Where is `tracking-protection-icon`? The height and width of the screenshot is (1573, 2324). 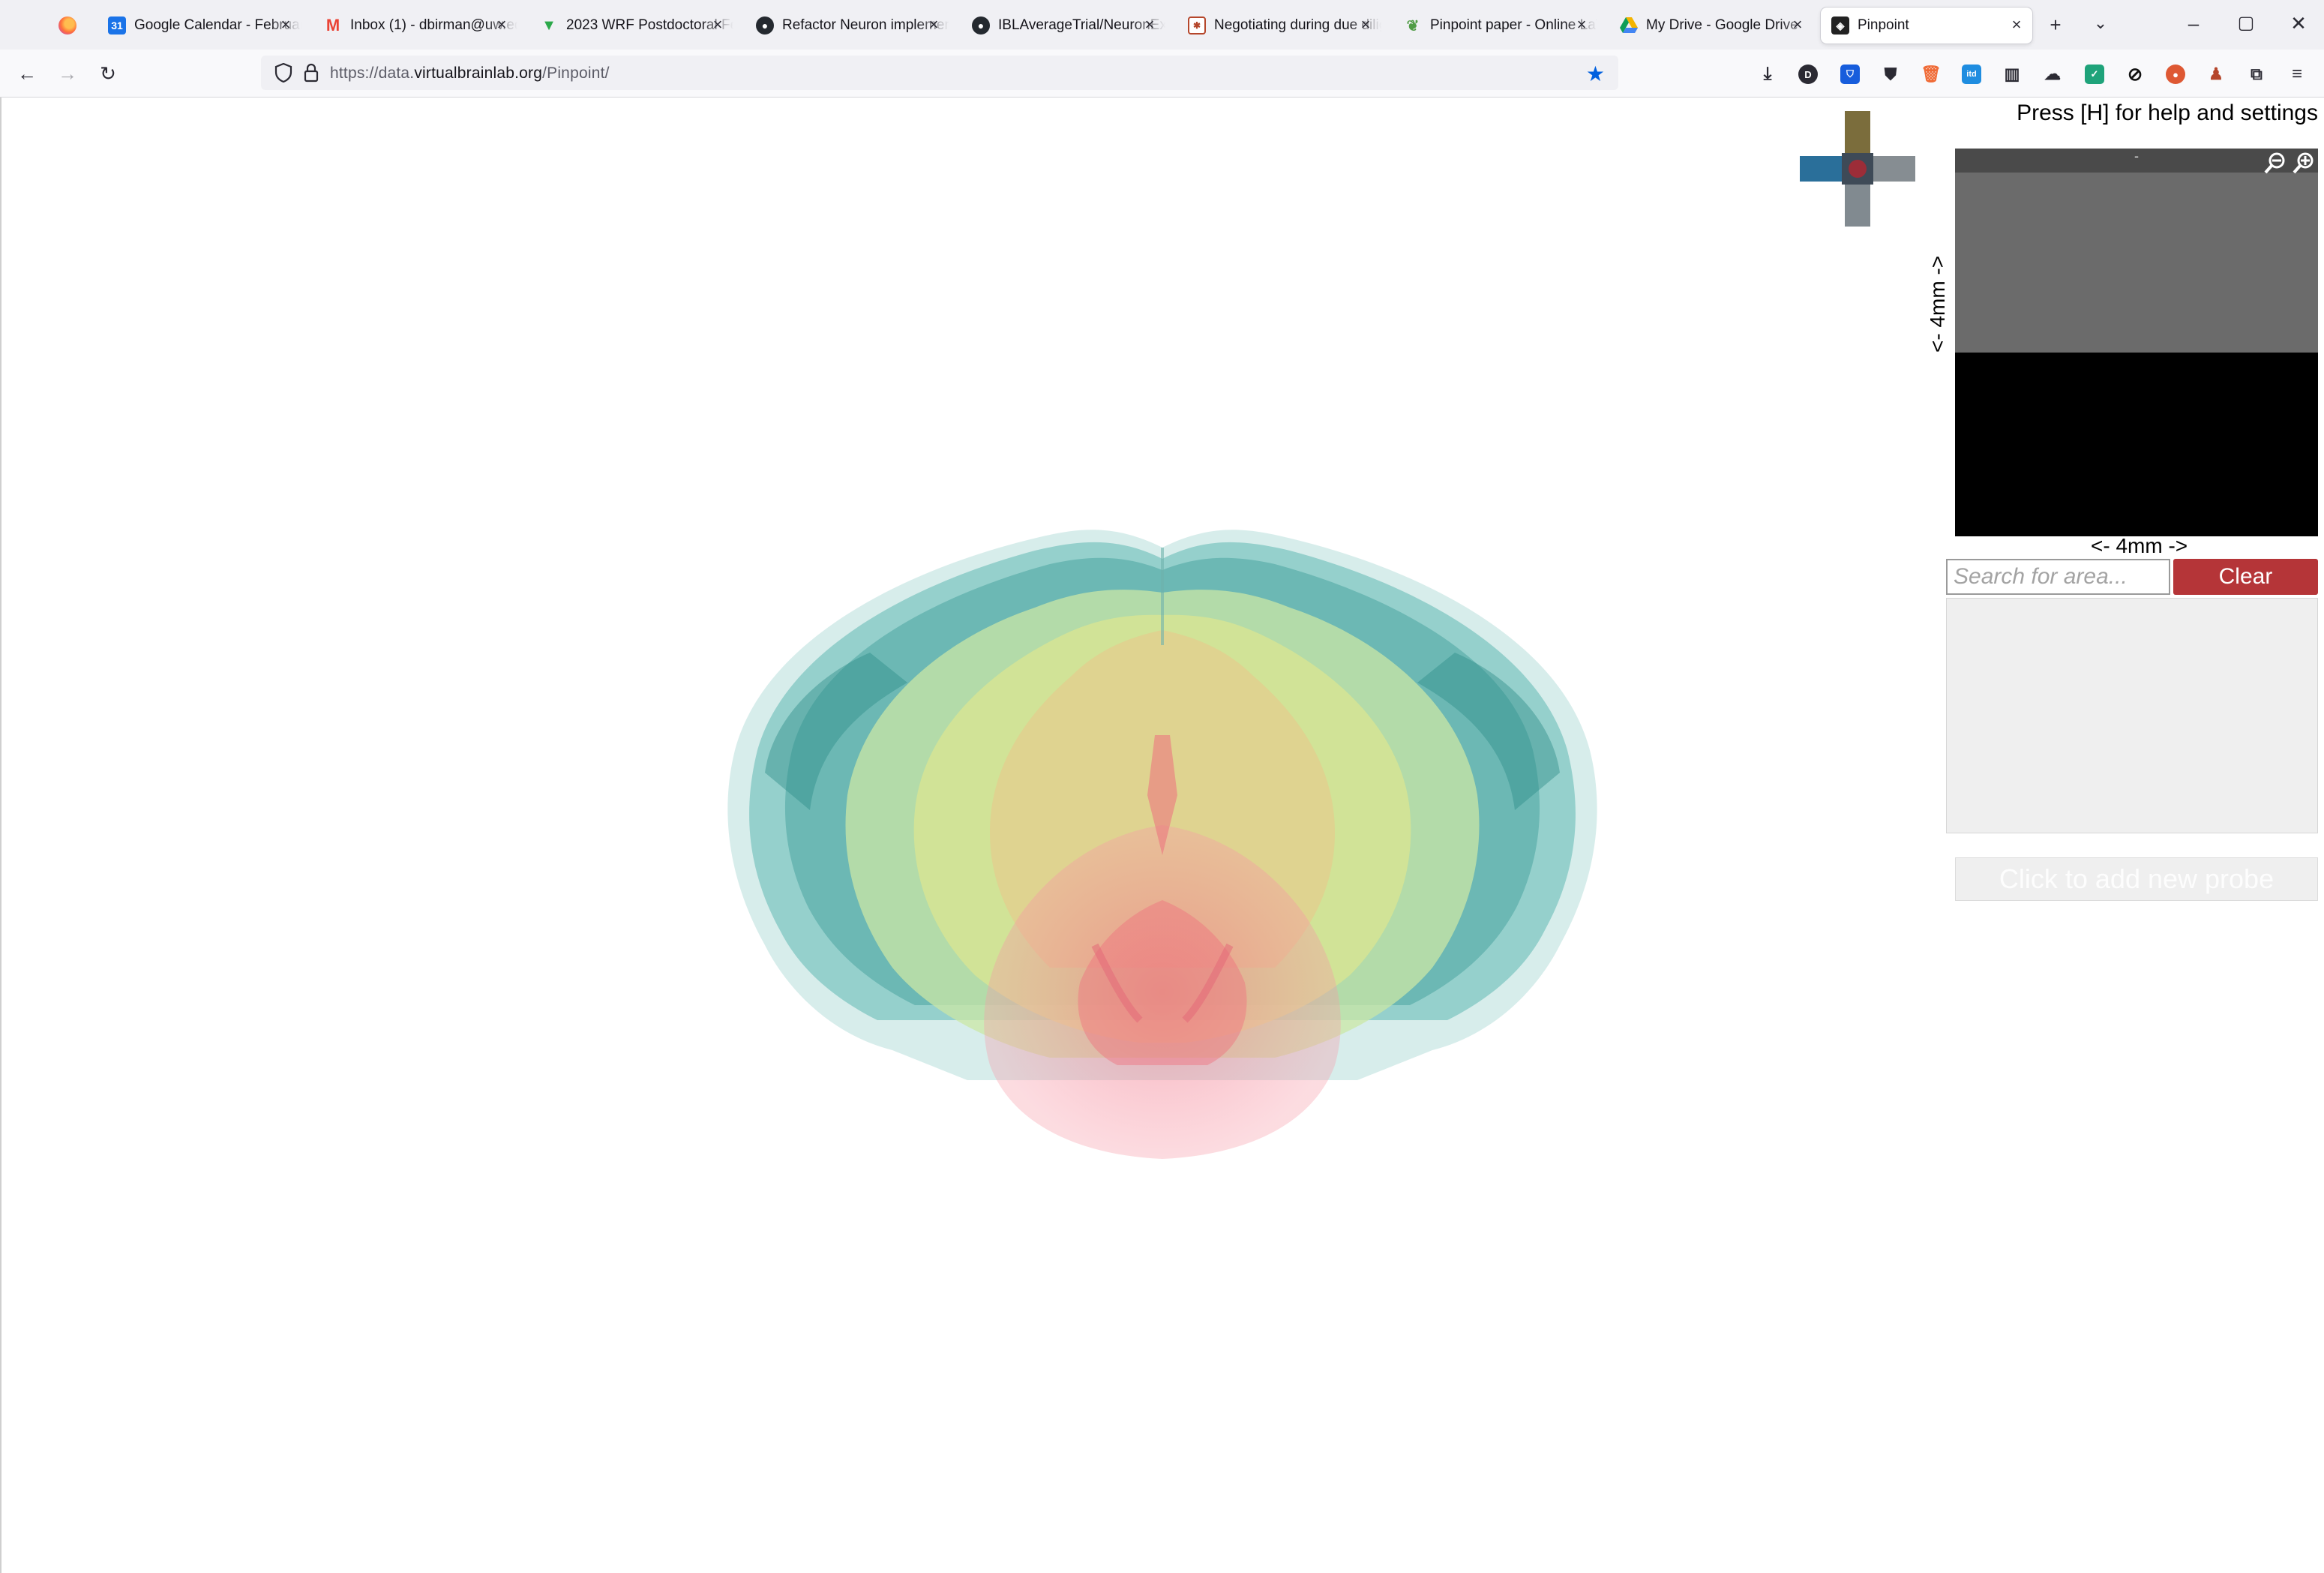
tracking-protection-icon is located at coordinates (283, 72).